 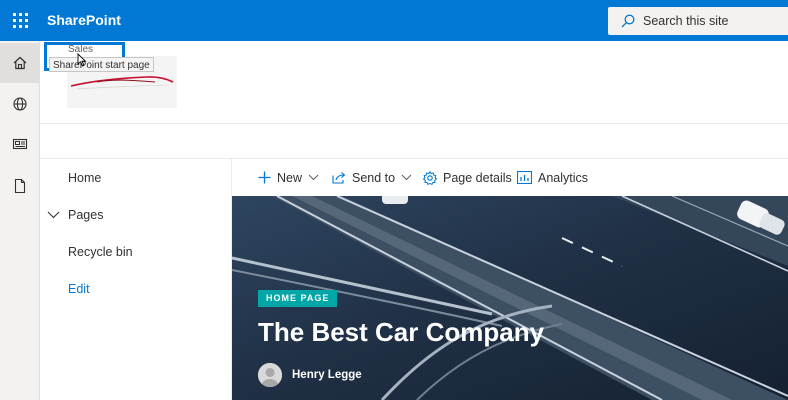 What do you see at coordinates (394, 20) in the screenshot?
I see `suite-bar: SharePoint` at bounding box center [394, 20].